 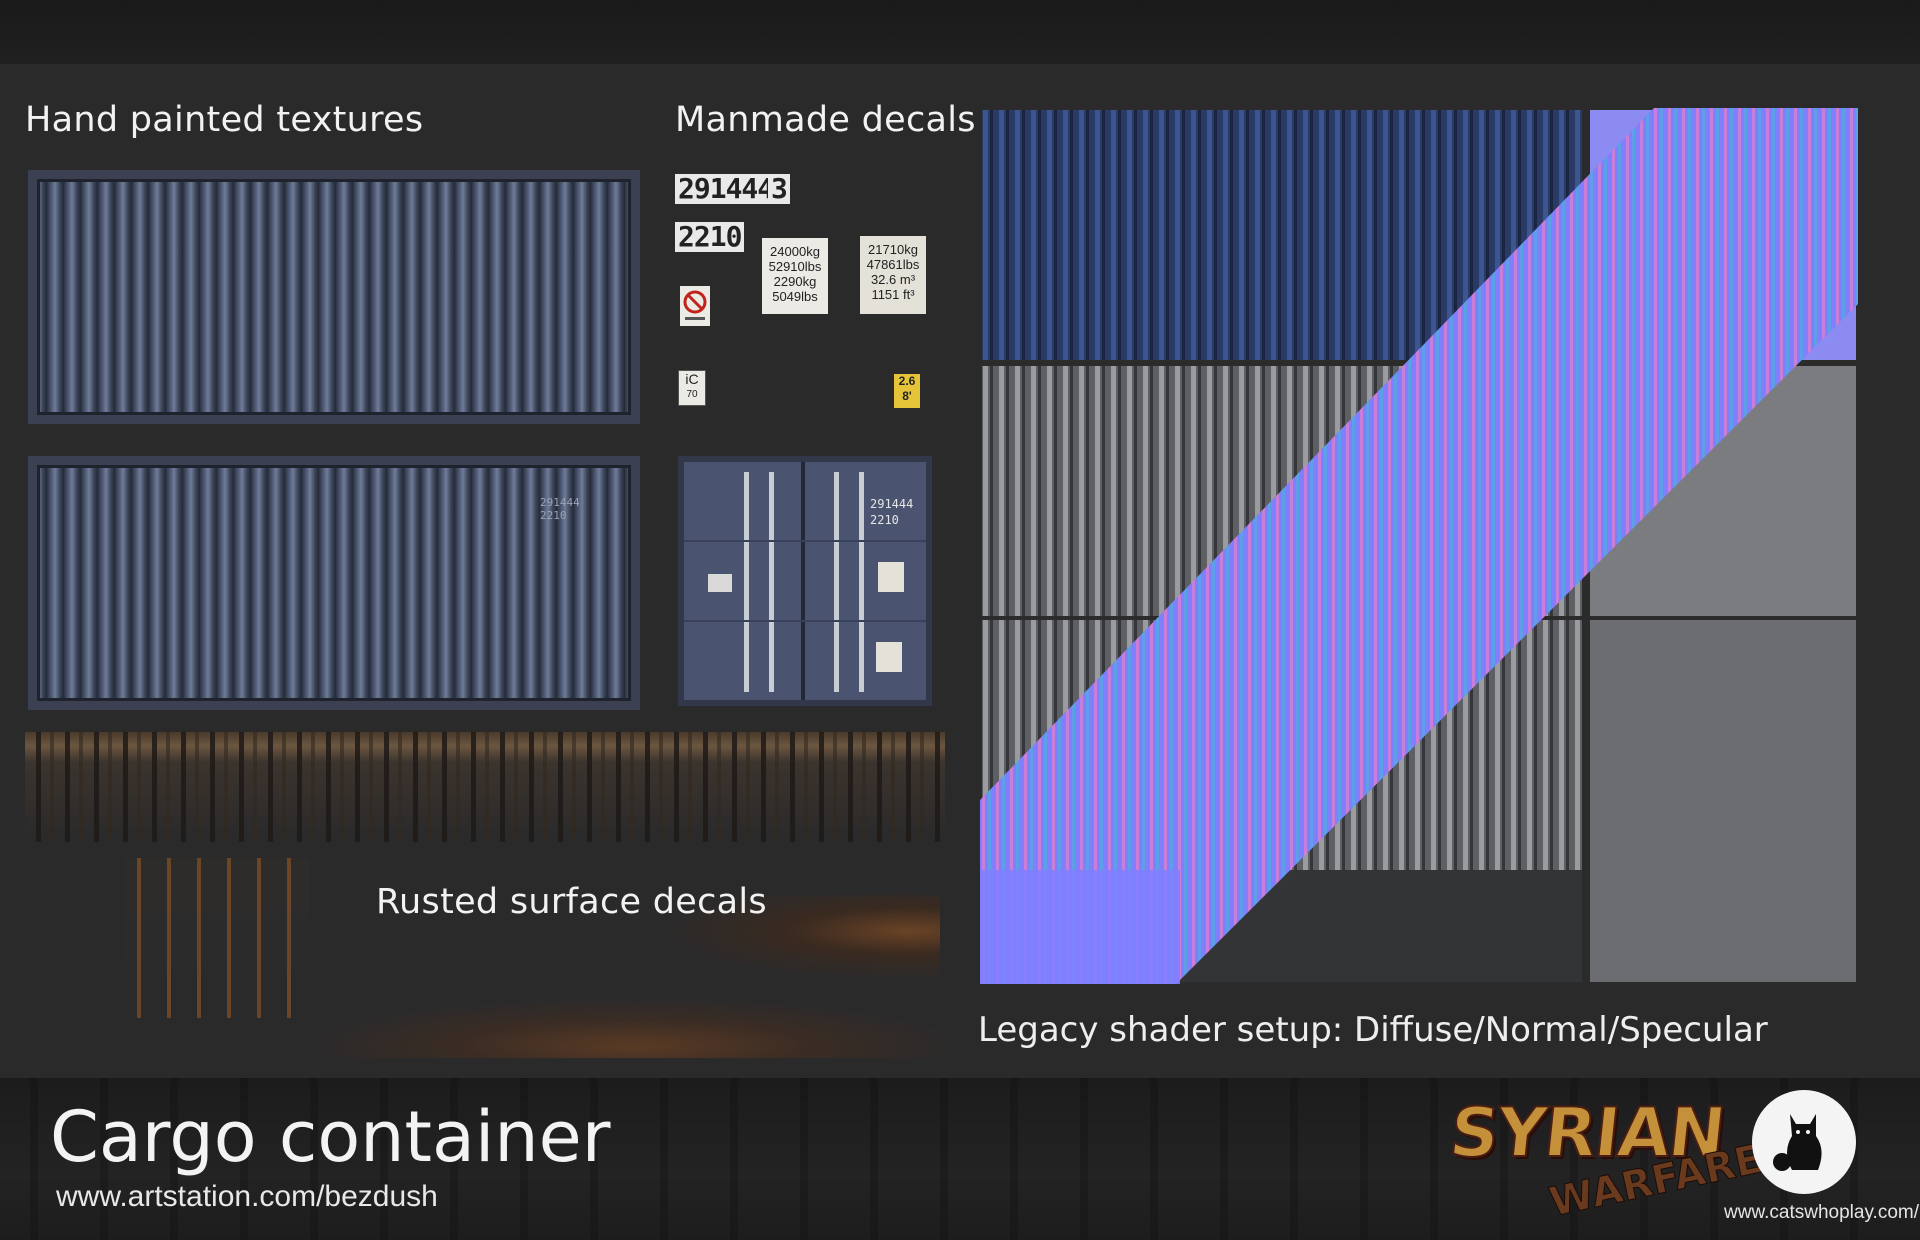 I want to click on rust-drip-patch, so click(x=217, y=938).